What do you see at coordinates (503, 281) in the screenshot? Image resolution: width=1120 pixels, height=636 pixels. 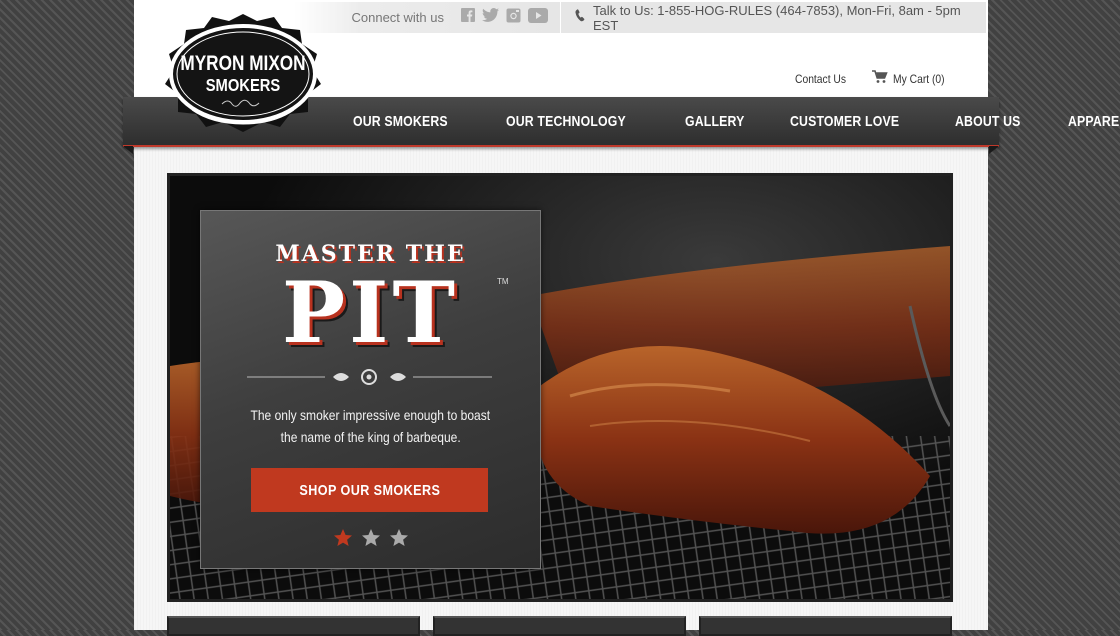 I see `trademark-mark: TM` at bounding box center [503, 281].